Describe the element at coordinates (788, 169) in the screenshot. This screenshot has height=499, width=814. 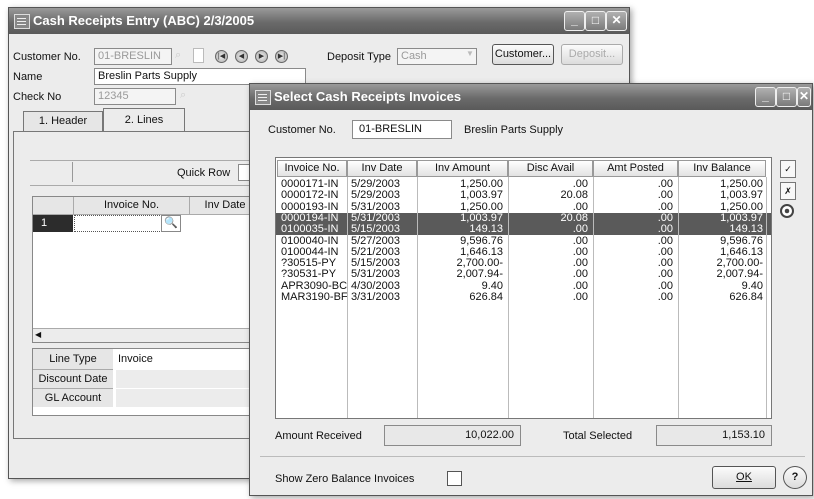
I see `select-all-icon: ✓` at that location.